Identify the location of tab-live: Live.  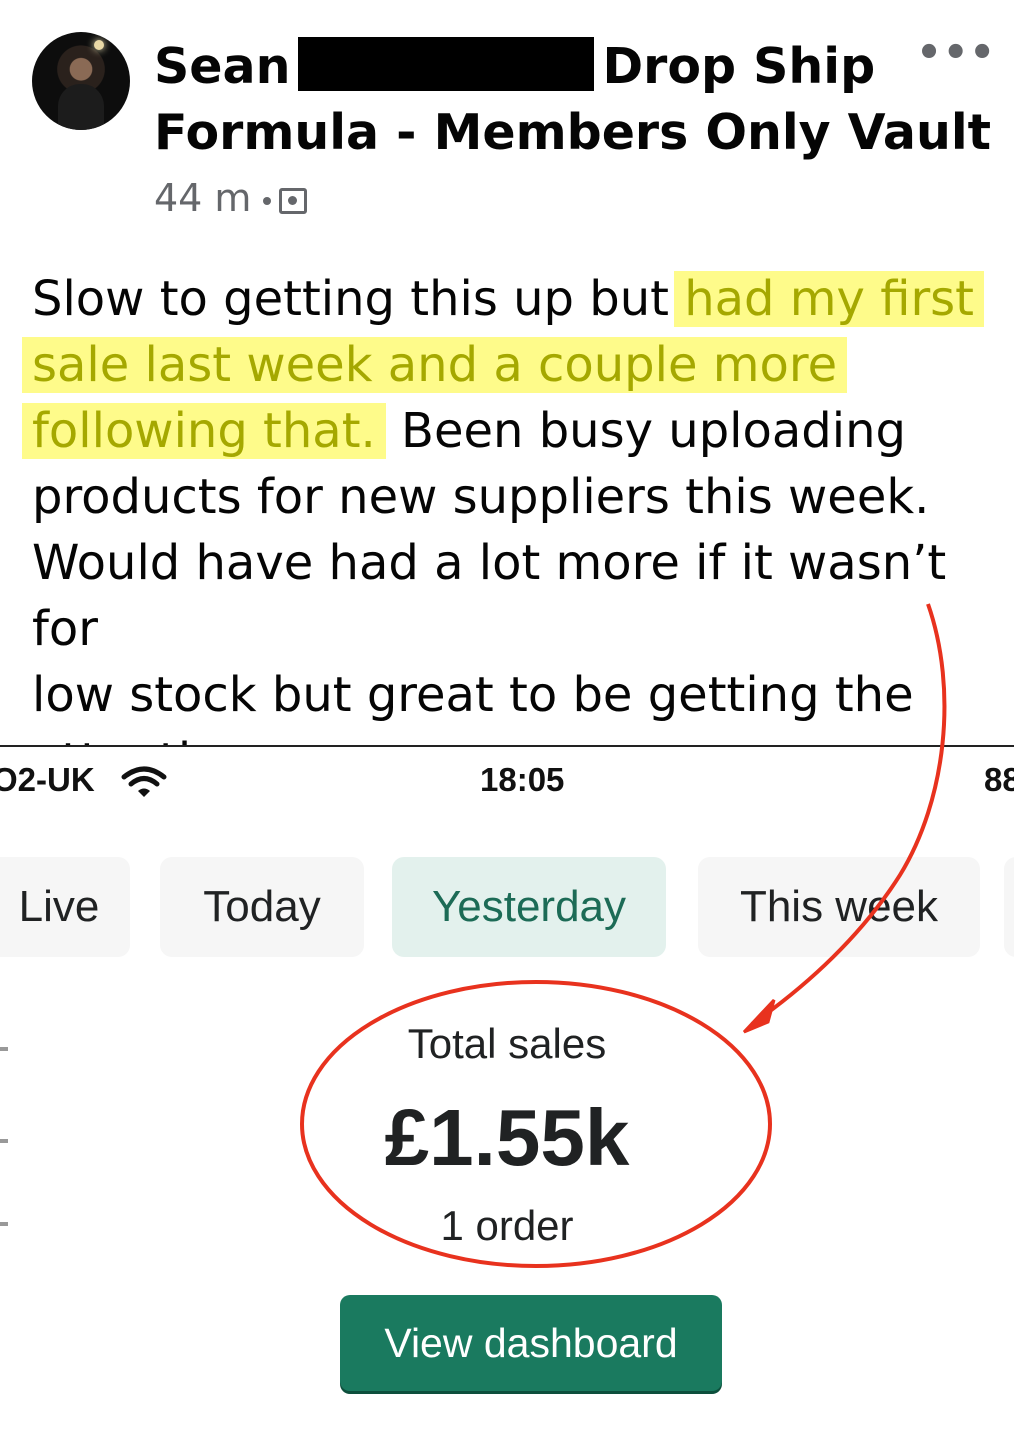
(65, 907).